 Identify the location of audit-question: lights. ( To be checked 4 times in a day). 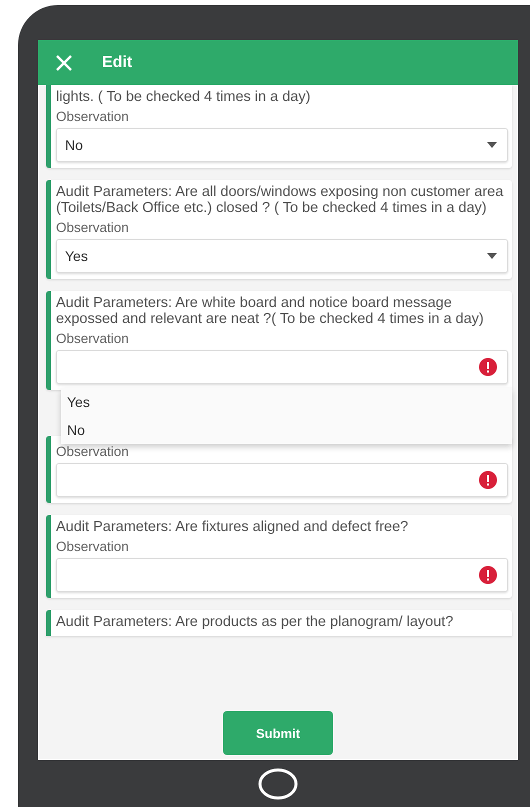
(184, 97).